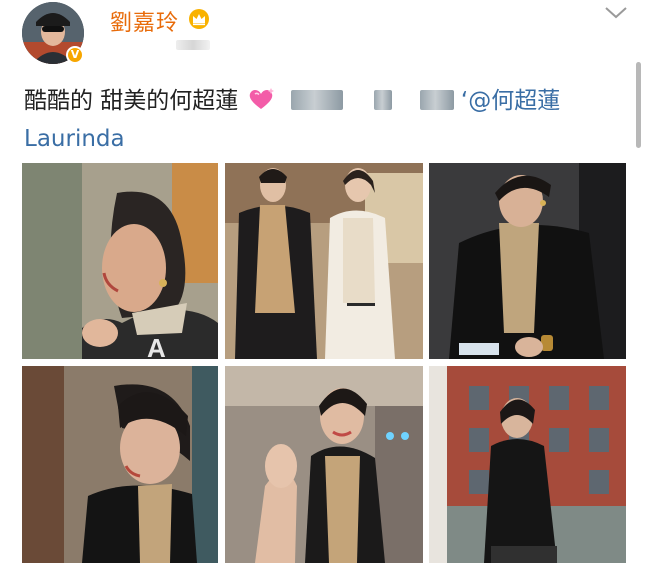 This screenshot has width=647, height=571. Describe the element at coordinates (199, 19) in the screenshot. I see `crown-icon` at that location.